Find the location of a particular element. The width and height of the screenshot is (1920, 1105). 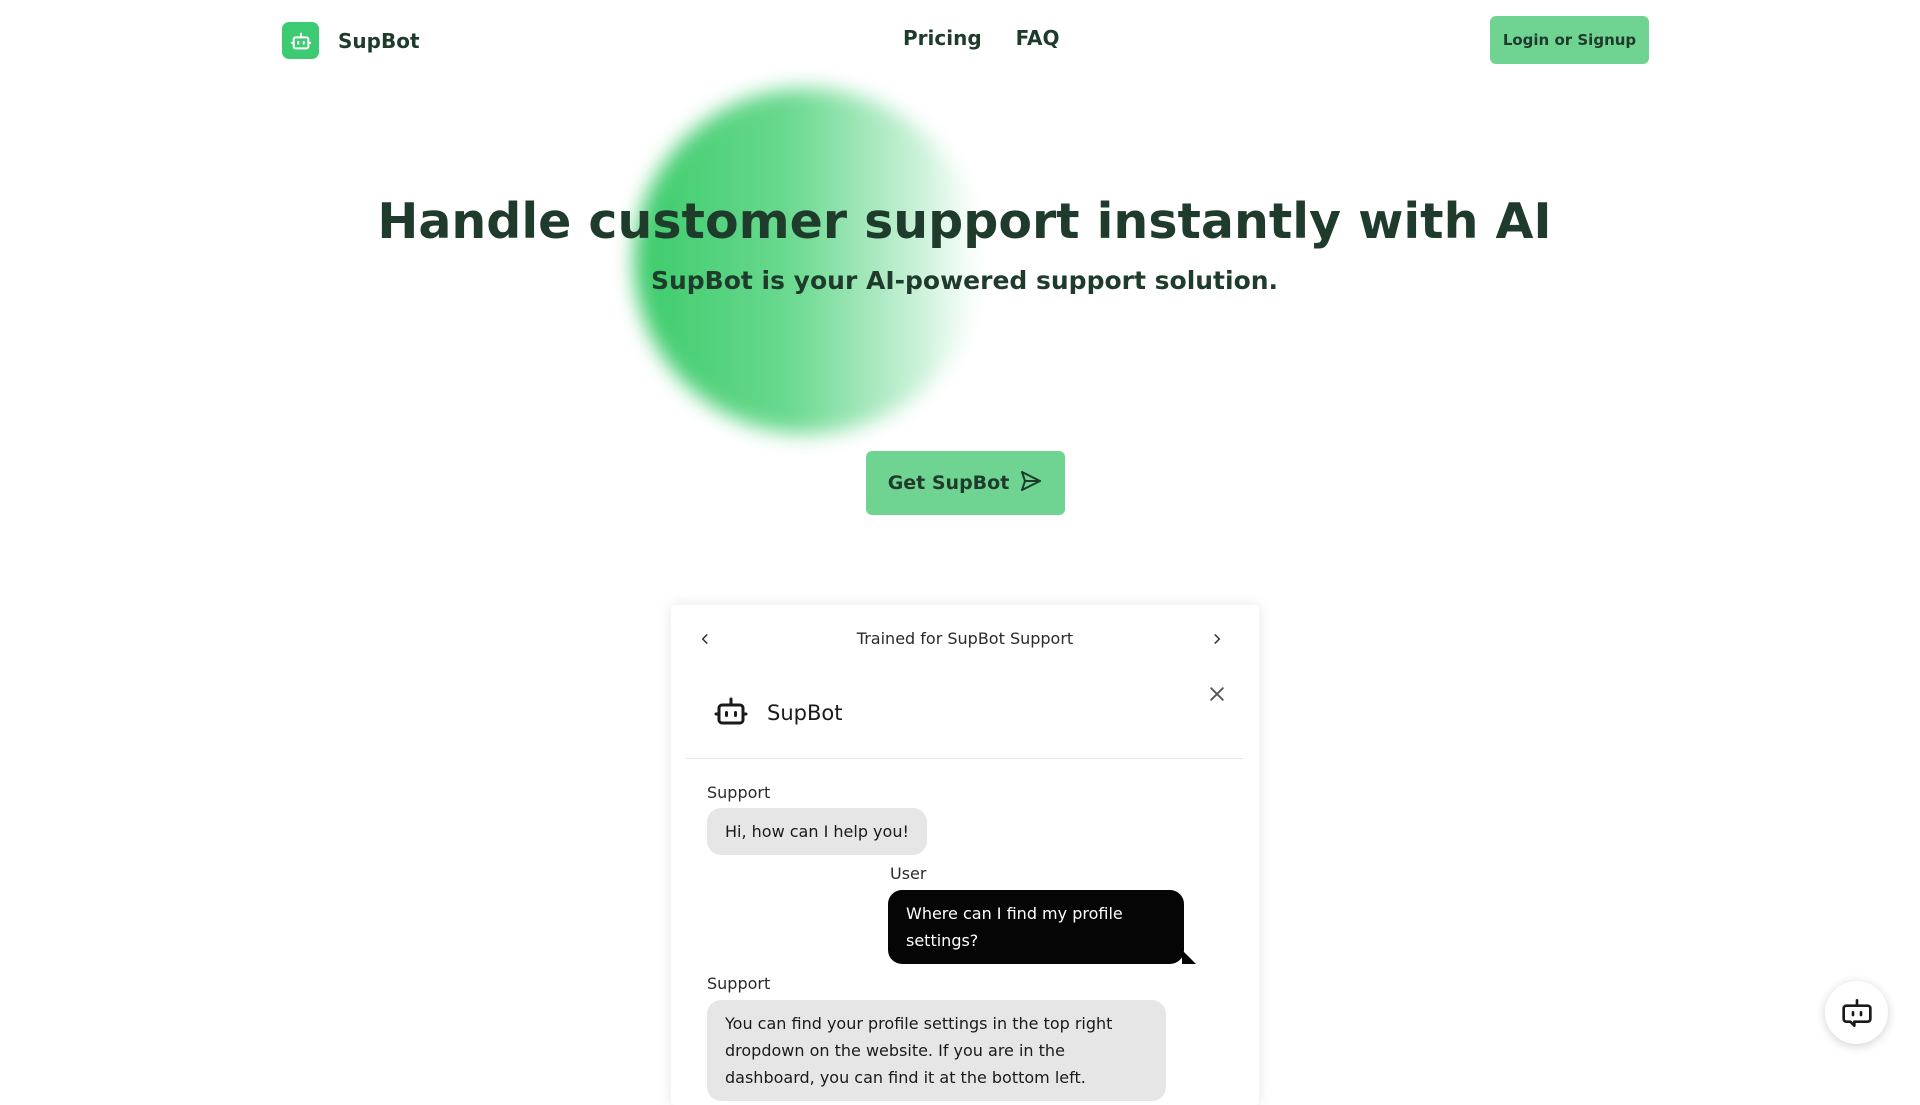

cta-label: Get SupBot is located at coordinates (948, 483).